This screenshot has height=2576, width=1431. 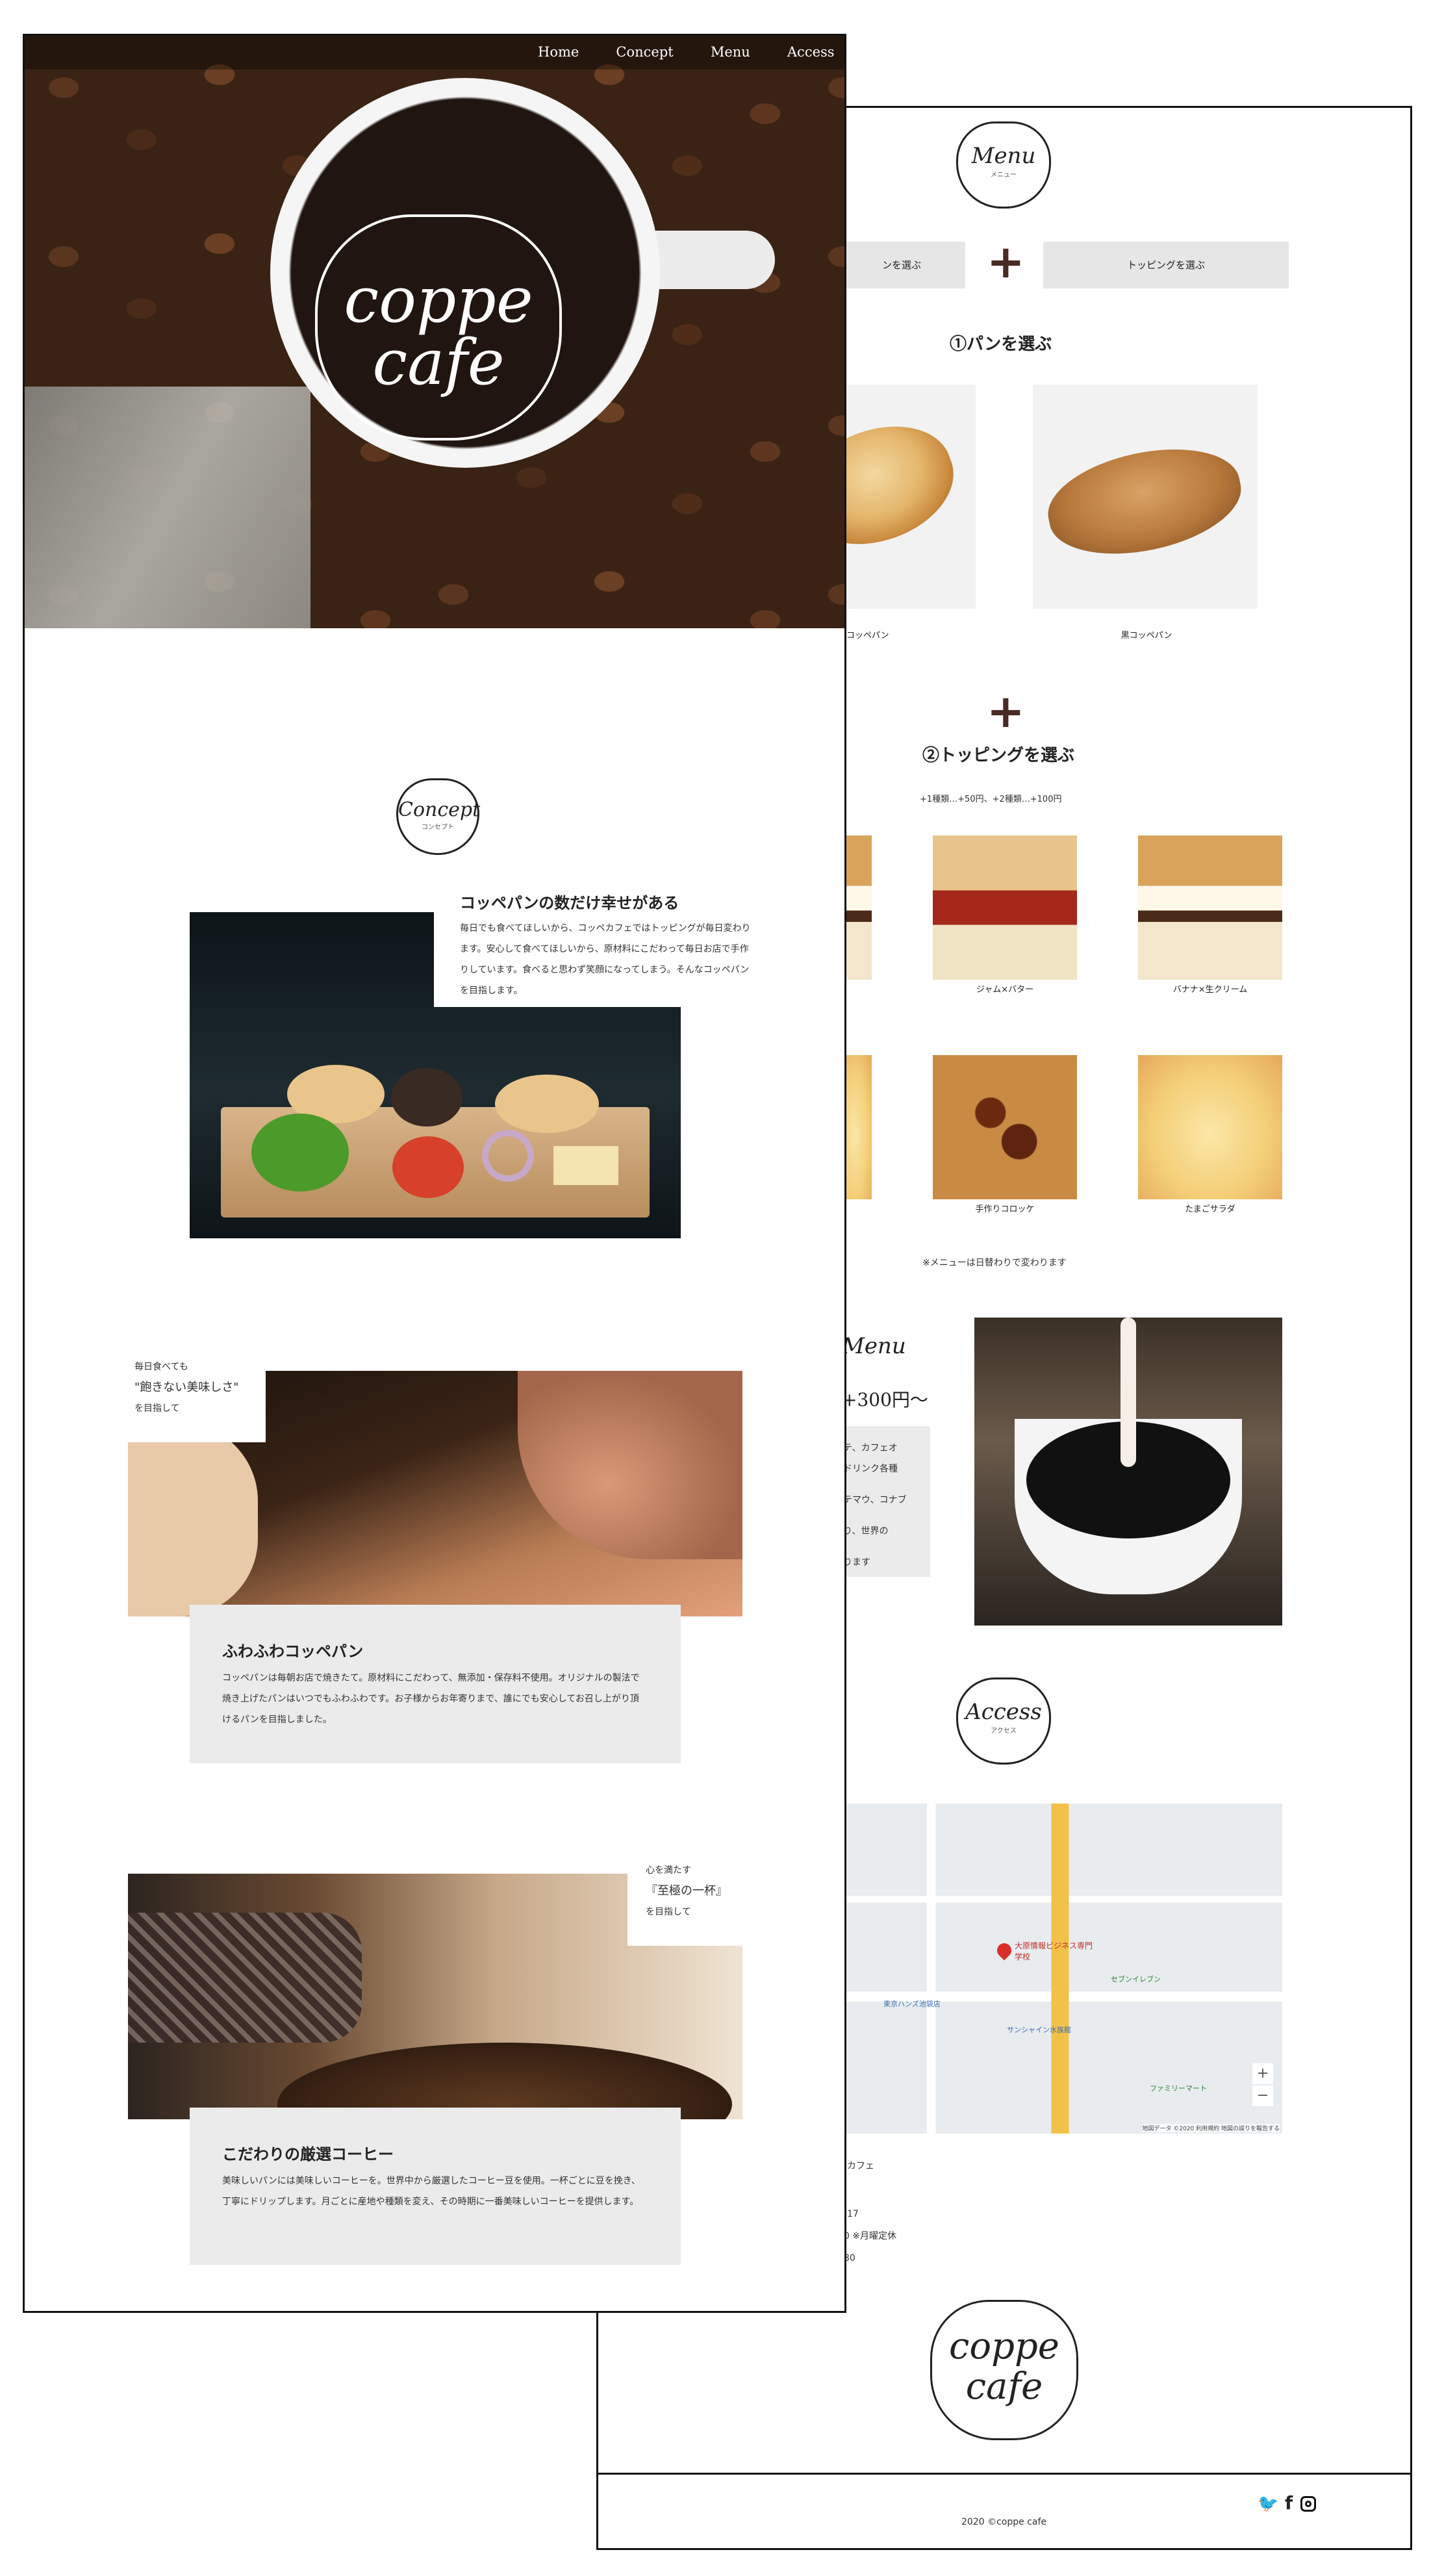 I want to click on instagram-icon, so click(x=1308, y=2504).